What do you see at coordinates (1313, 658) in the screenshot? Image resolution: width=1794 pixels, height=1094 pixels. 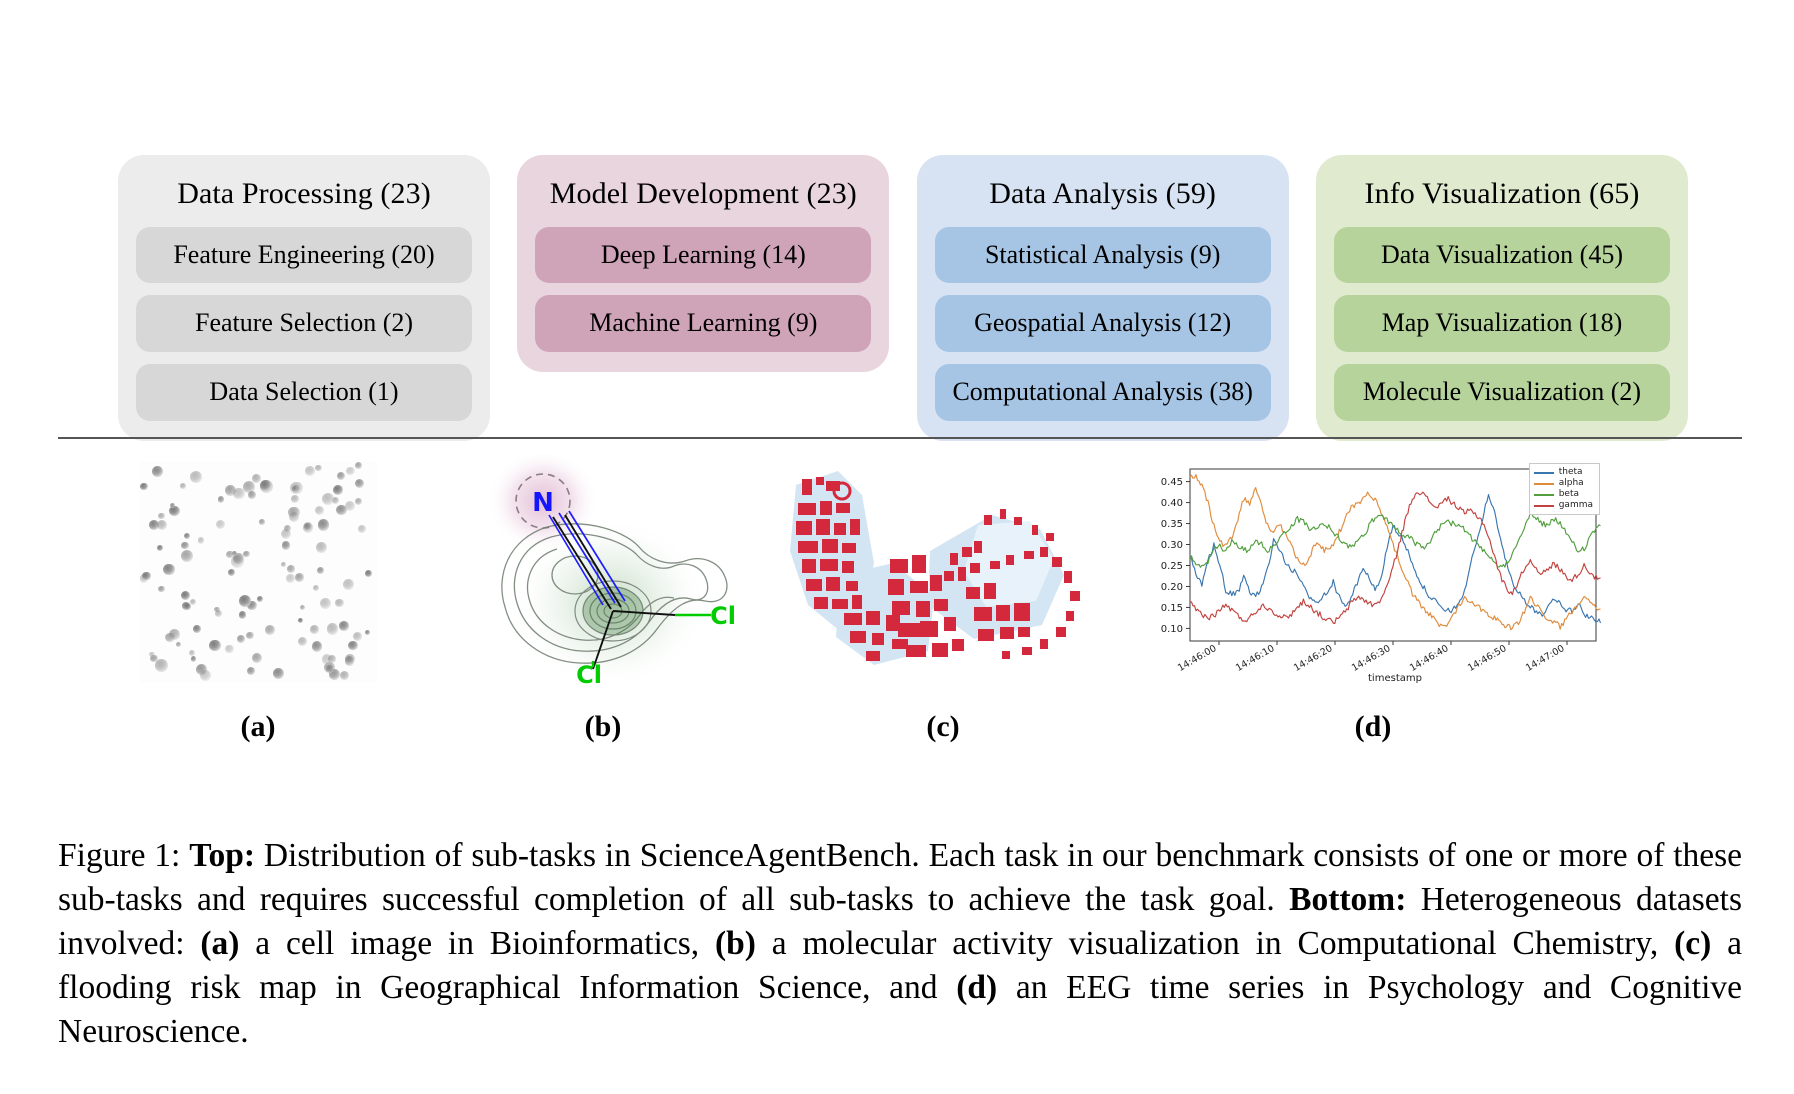 I see `chart-xtick-label: 14:46:20` at bounding box center [1313, 658].